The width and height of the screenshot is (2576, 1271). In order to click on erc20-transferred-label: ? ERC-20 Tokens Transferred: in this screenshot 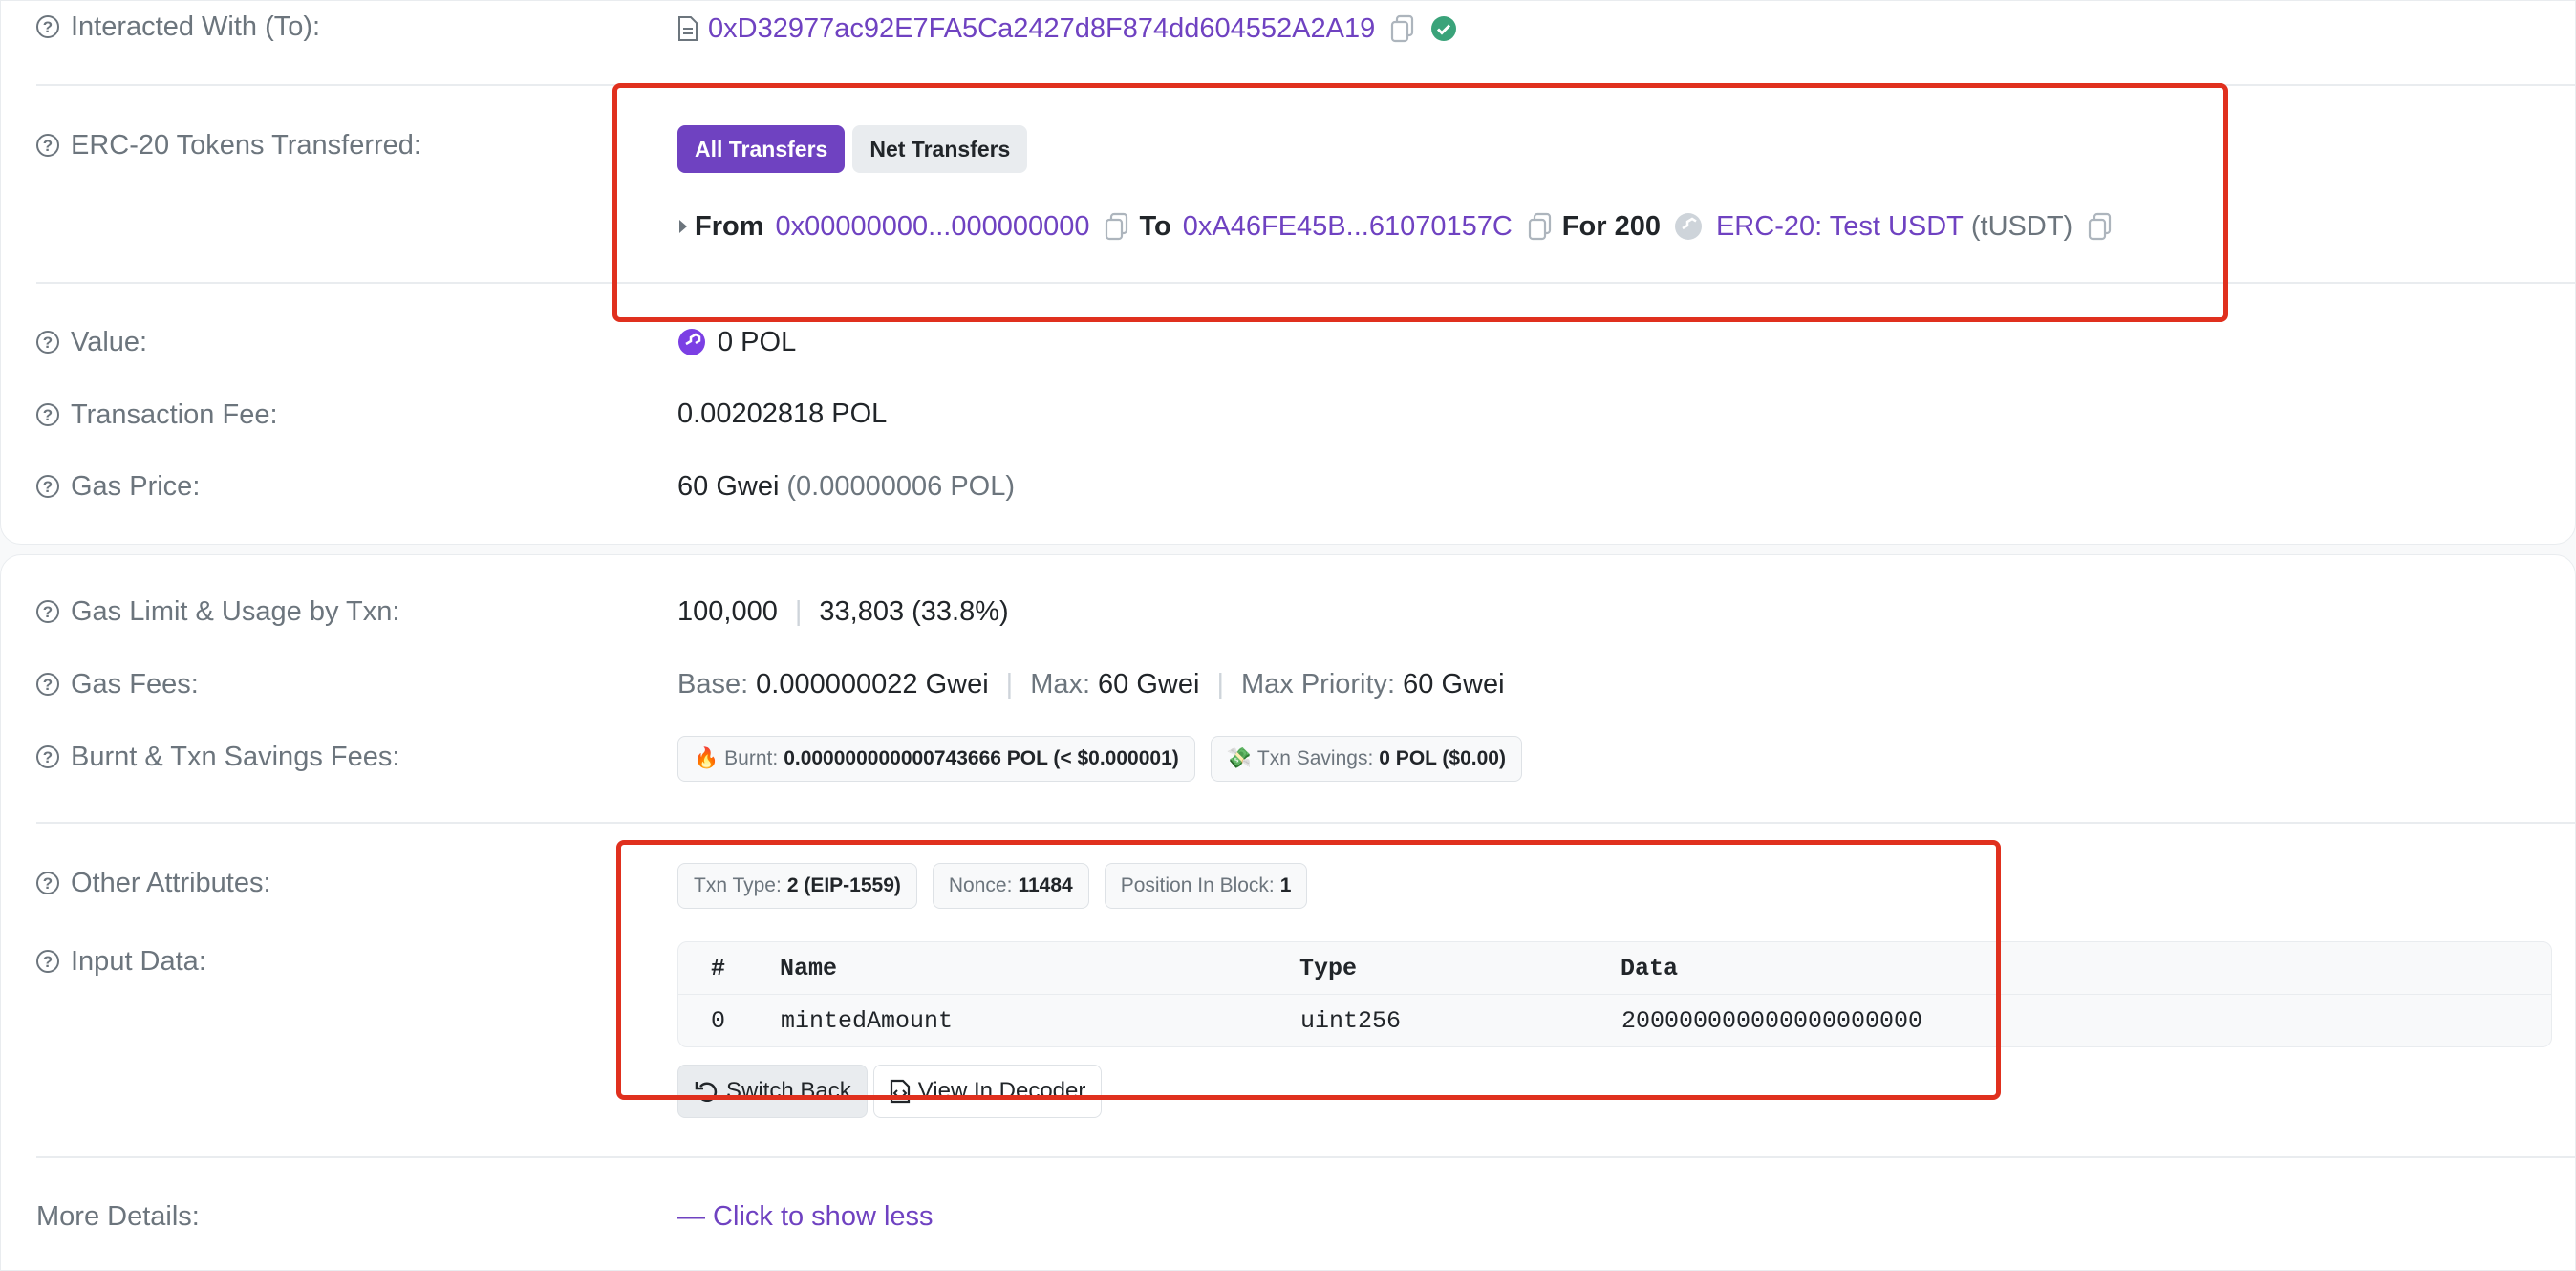, I will do `click(228, 145)`.